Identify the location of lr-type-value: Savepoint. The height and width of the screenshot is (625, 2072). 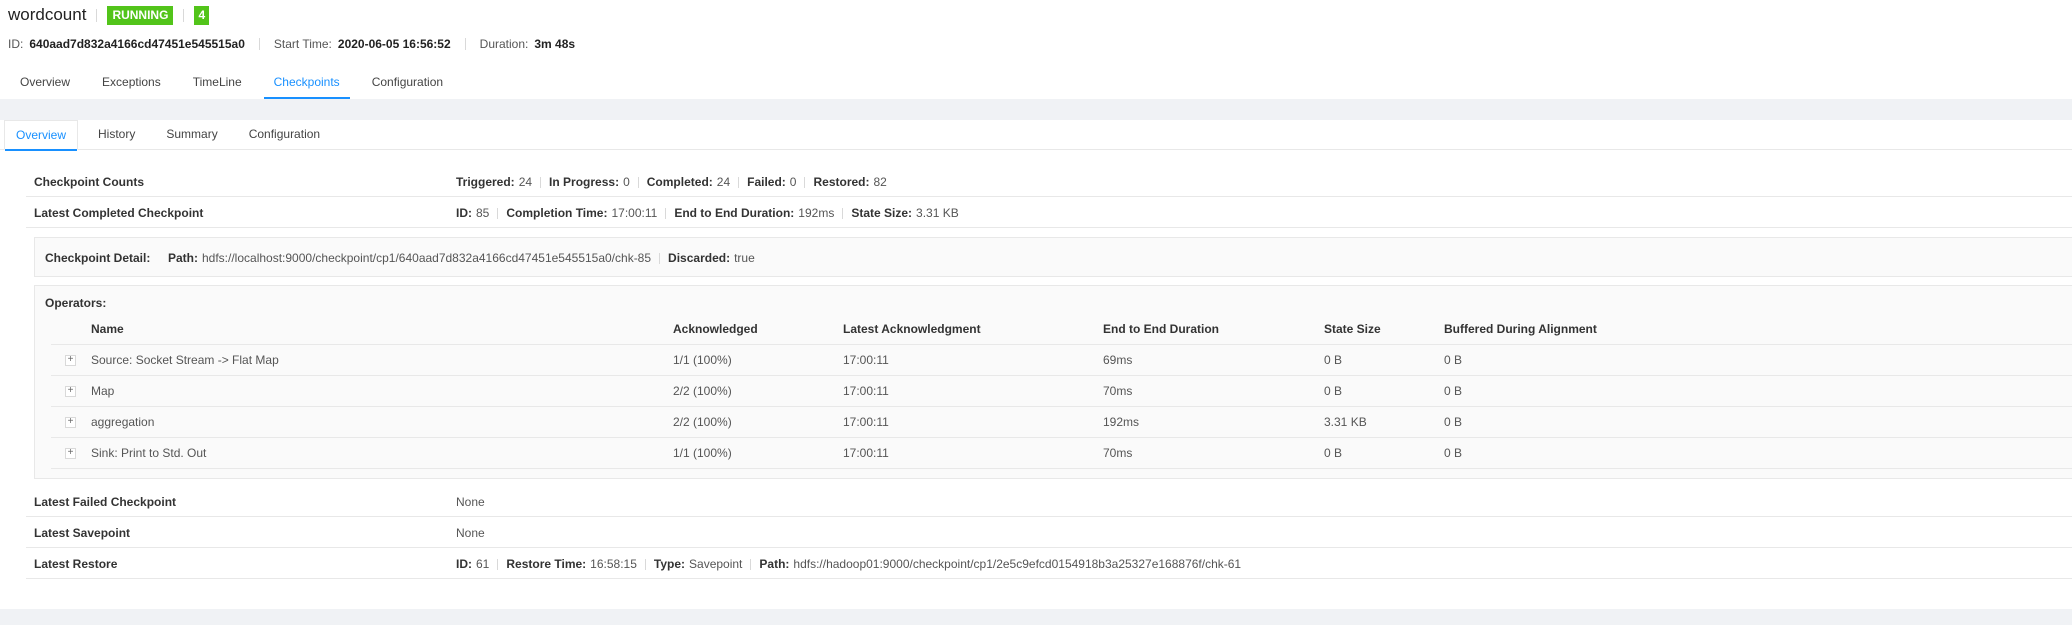
(716, 564).